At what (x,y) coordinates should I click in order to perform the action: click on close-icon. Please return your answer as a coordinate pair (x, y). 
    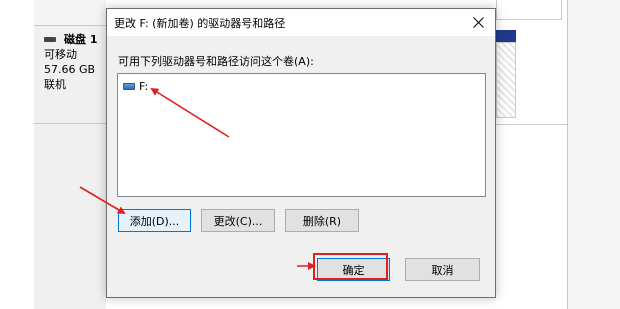
    Looking at the image, I should click on (478, 22).